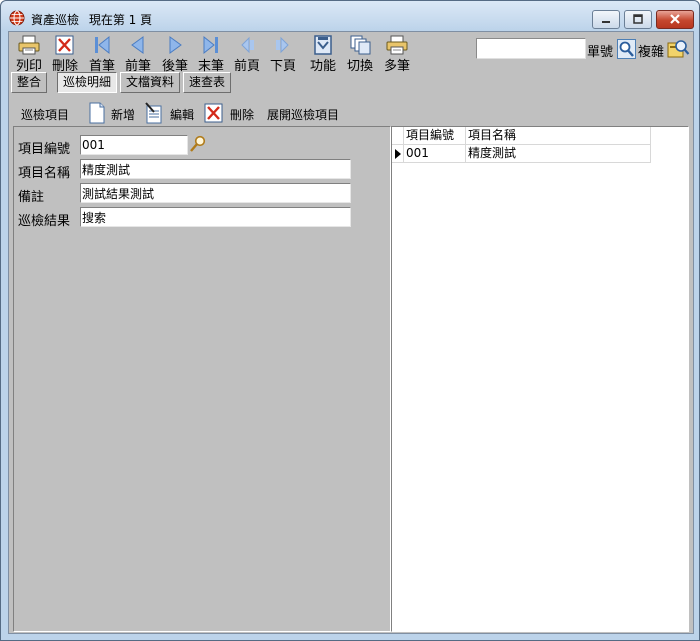 The width and height of the screenshot is (700, 641). I want to click on close-icon, so click(675, 19).